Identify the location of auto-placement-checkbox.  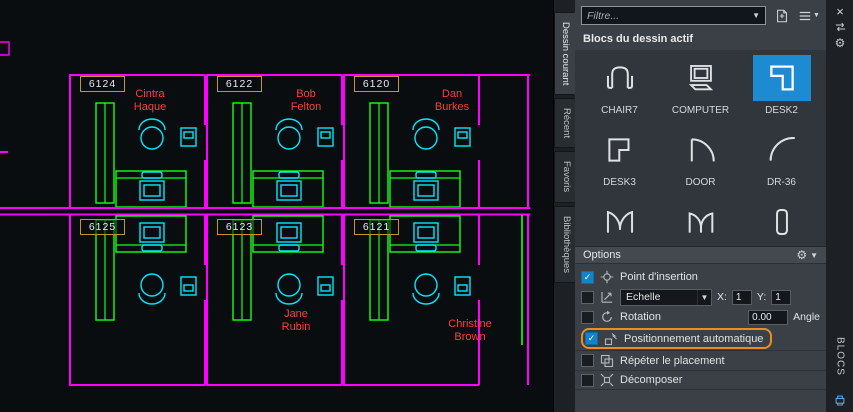
(591, 338).